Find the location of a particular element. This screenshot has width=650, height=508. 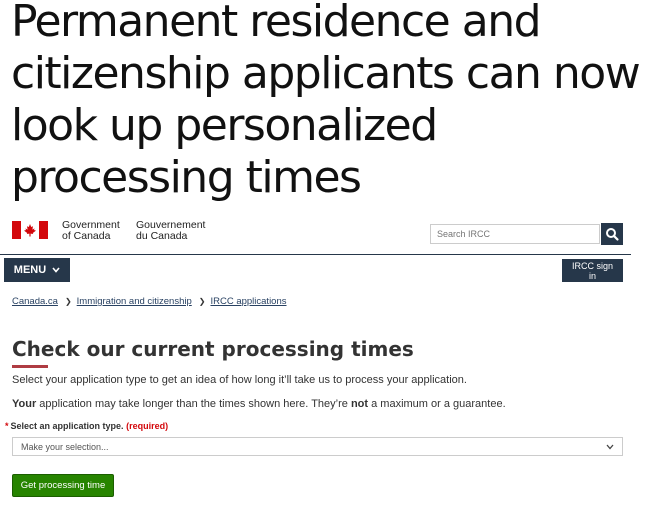

required-asterisk: * is located at coordinates (7, 426).